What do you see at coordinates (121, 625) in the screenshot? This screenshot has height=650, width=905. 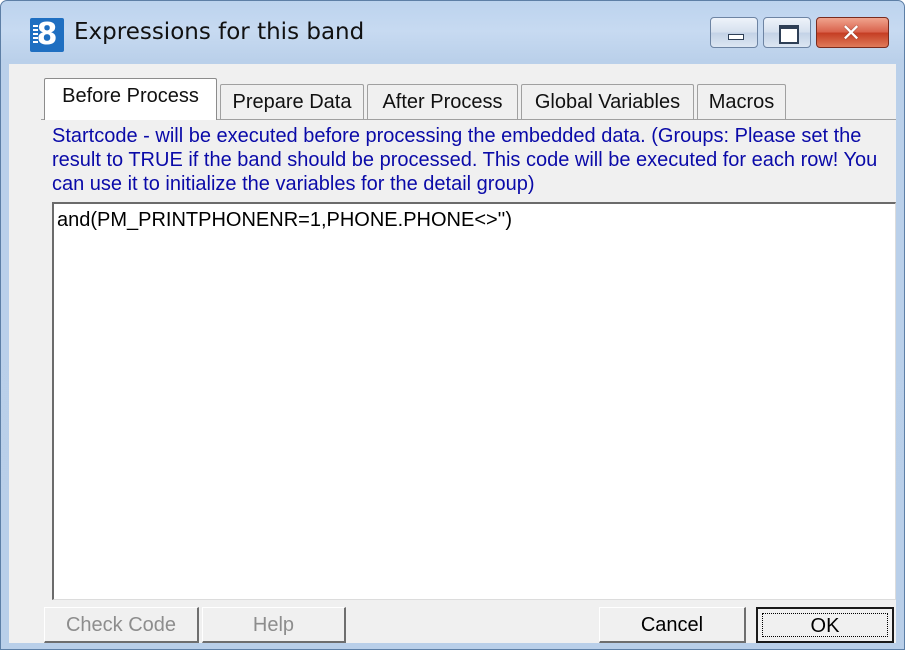 I see `check-code-button: Check Code` at bounding box center [121, 625].